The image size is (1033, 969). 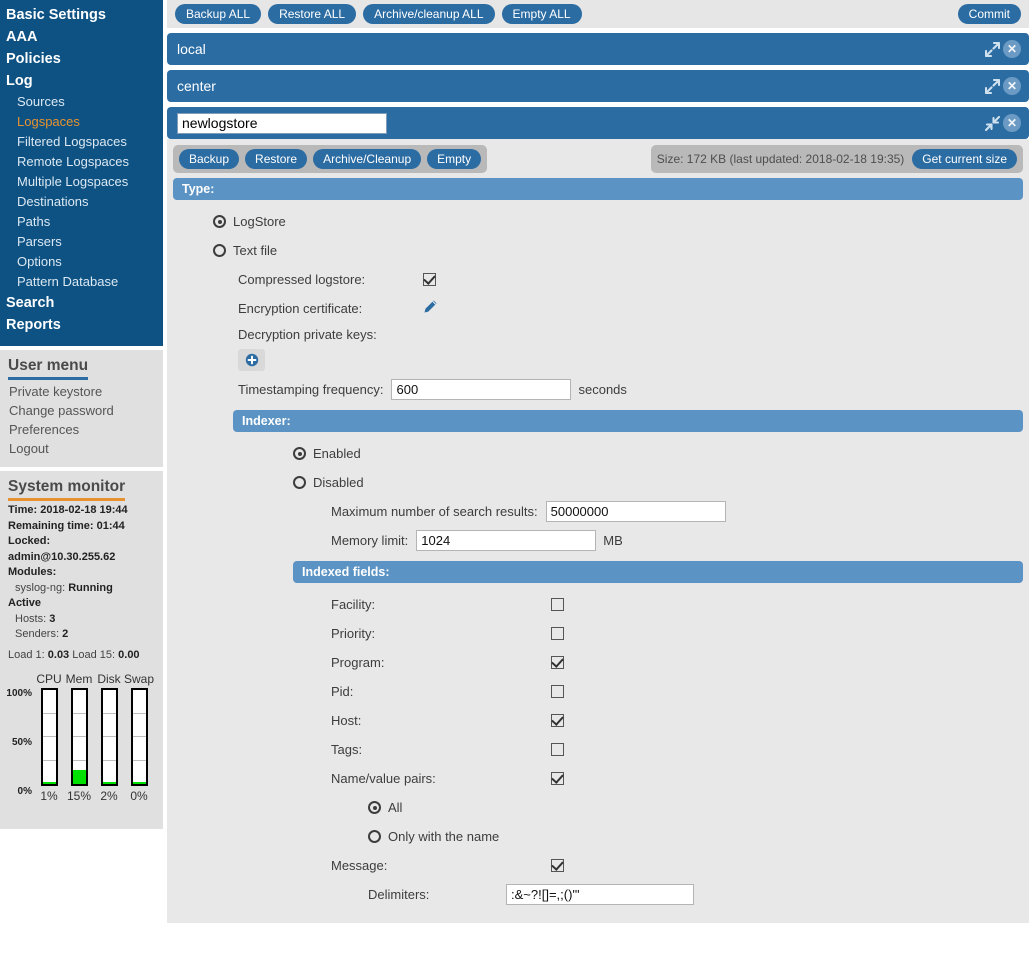 What do you see at coordinates (276, 159) in the screenshot?
I see `restore-button: Restore` at bounding box center [276, 159].